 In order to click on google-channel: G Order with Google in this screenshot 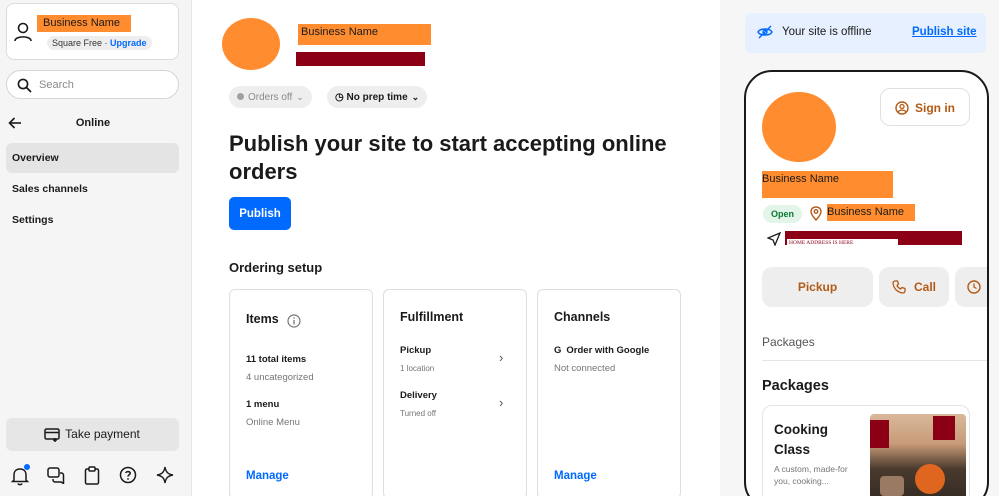, I will do `click(601, 350)`.